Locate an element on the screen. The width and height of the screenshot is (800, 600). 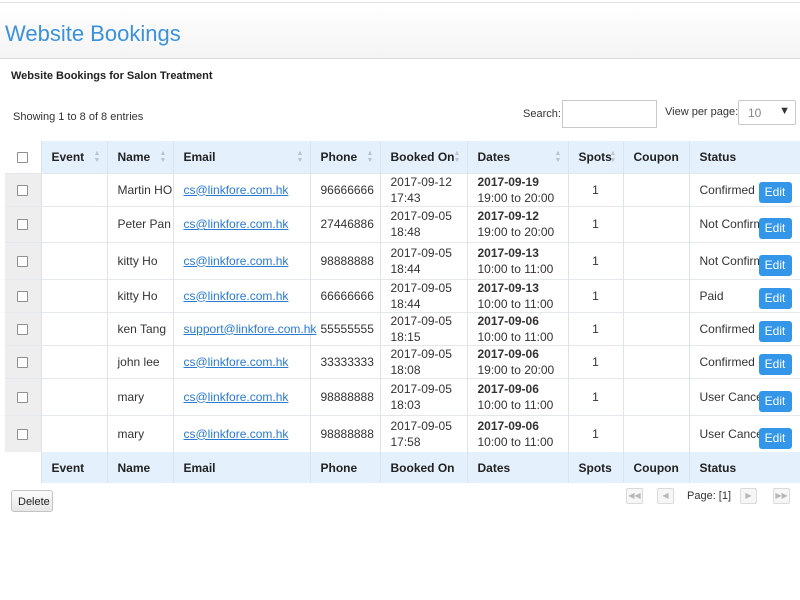
column-header-status: Status is located at coordinates (744, 157).